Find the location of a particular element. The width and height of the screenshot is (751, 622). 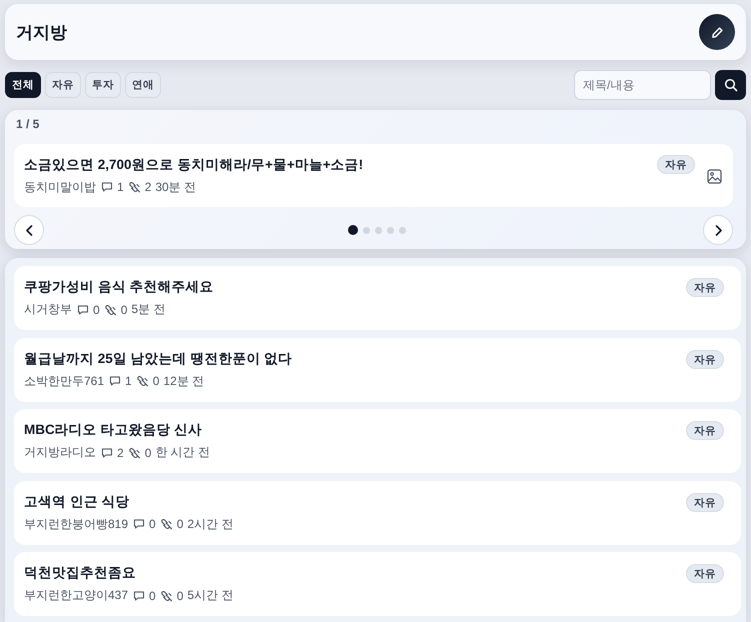

author-name: 부지런한고양이437 is located at coordinates (76, 595).